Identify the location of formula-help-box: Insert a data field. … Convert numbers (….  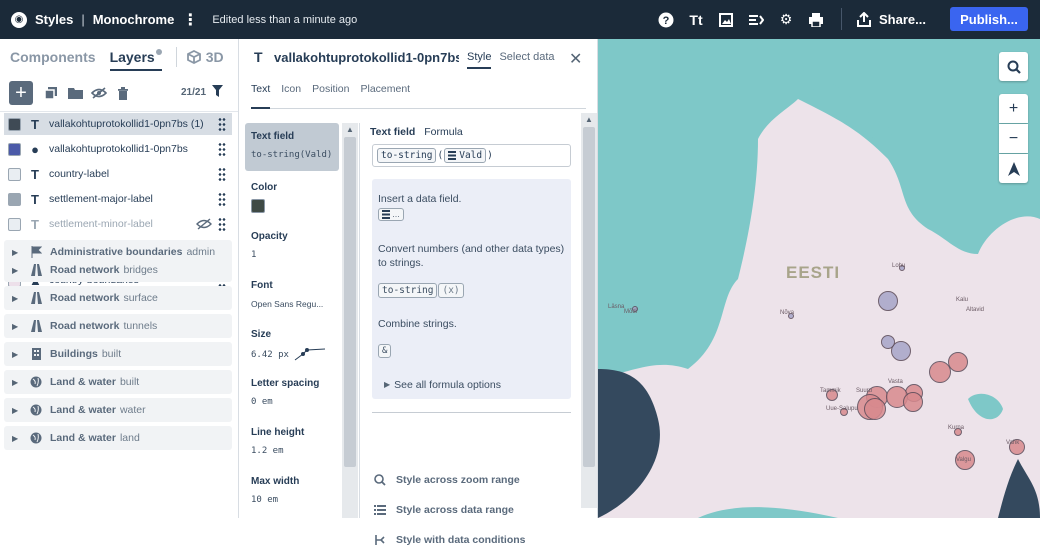
(471, 289).